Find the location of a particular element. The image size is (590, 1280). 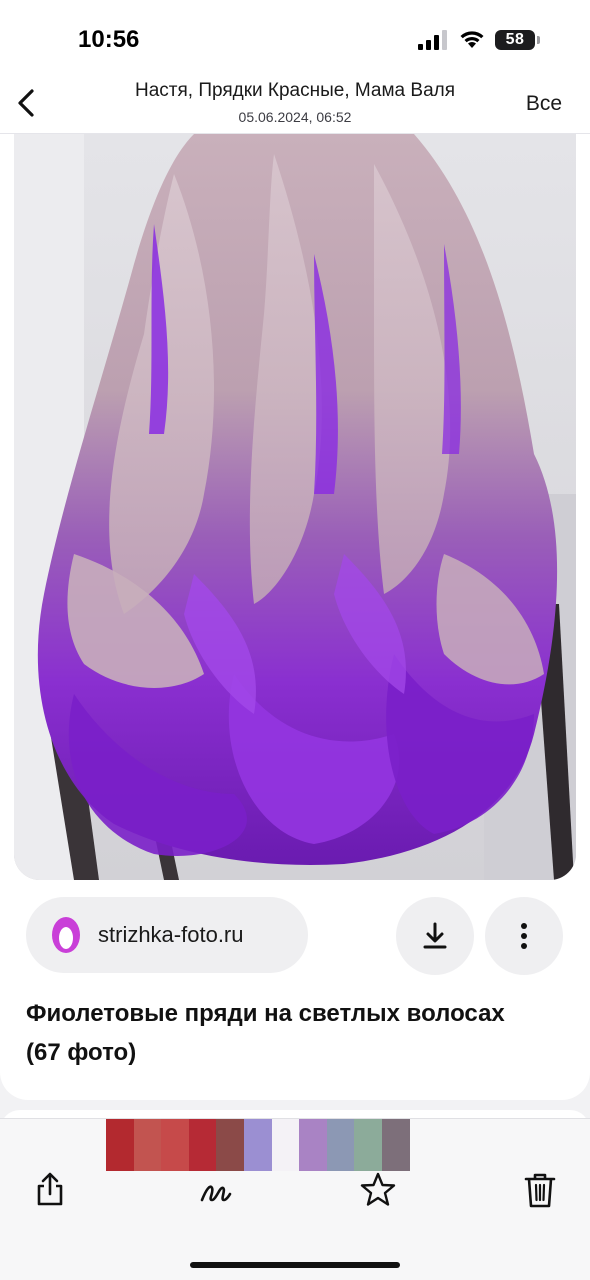

share-icon is located at coordinates (50, 1190).